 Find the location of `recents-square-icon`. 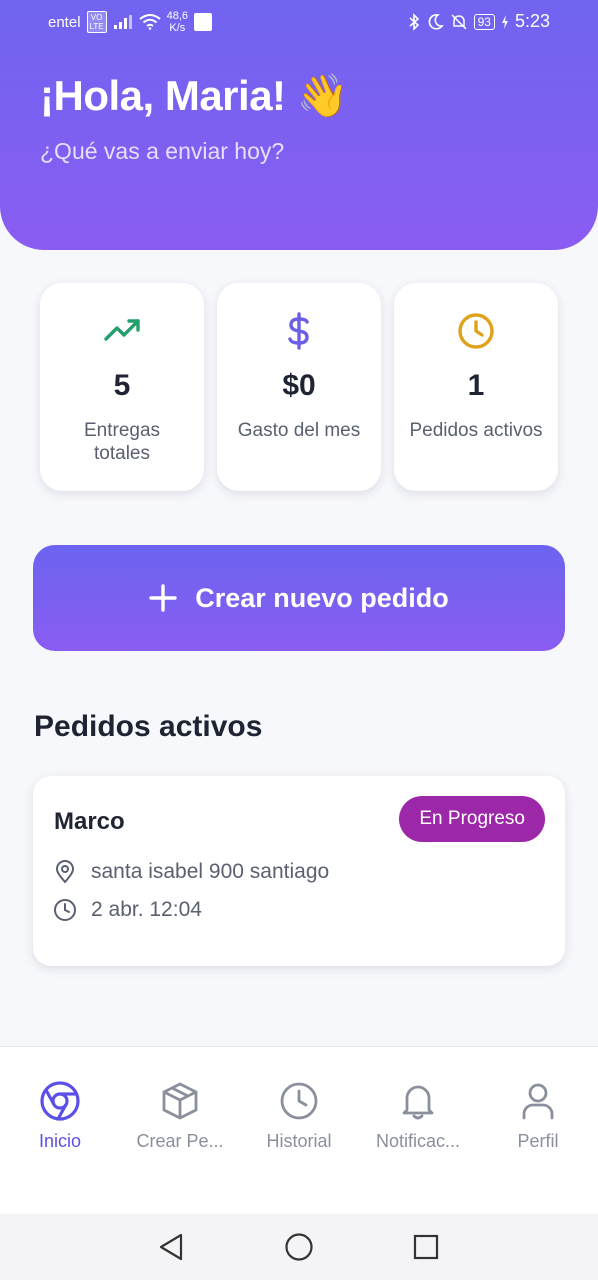

recents-square-icon is located at coordinates (426, 1247).